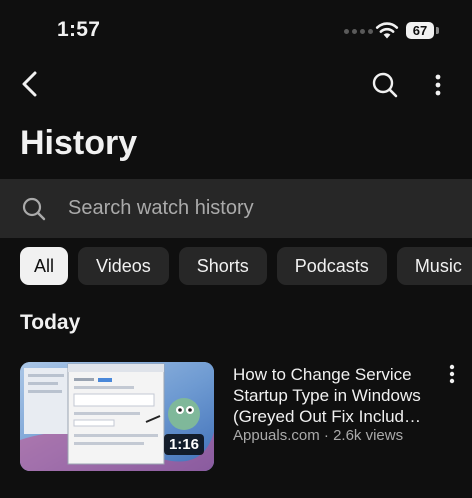 This screenshot has height=498, width=472. I want to click on chip-all: All, so click(44, 266).